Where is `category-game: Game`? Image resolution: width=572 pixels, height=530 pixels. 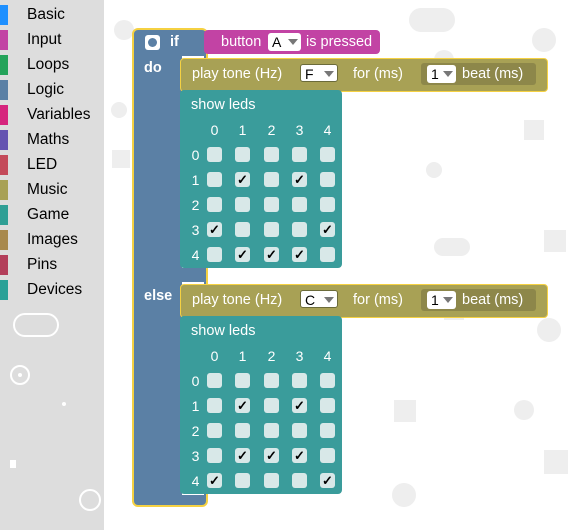 category-game: Game is located at coordinates (52, 216).